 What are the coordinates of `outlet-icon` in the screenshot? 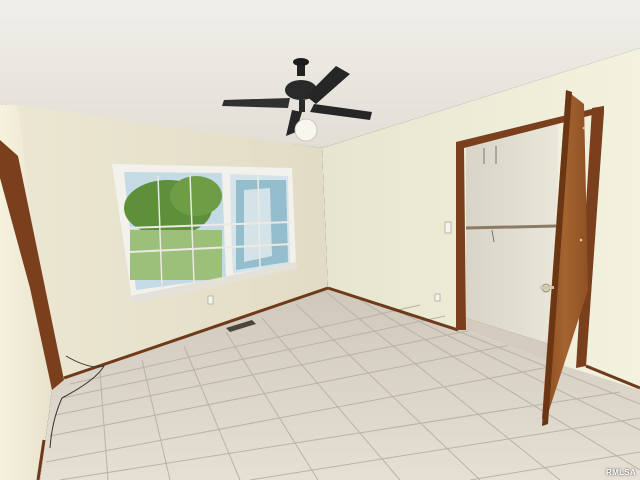 It's located at (210, 300).